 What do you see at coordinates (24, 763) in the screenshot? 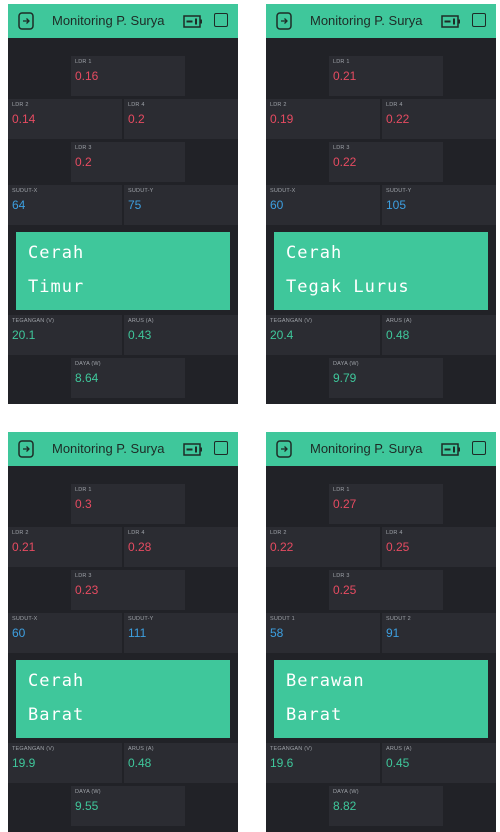
I see `voltage-value: 19.9` at bounding box center [24, 763].